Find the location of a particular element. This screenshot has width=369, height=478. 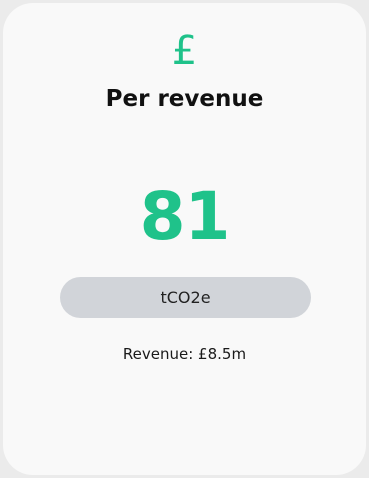

pound-sterling-icon: £ is located at coordinates (184, 51).